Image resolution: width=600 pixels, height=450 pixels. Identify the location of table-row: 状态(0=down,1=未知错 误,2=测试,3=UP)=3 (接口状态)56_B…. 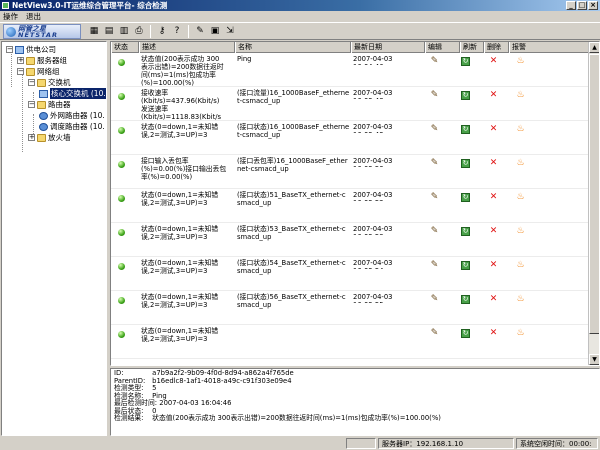
(350, 308).